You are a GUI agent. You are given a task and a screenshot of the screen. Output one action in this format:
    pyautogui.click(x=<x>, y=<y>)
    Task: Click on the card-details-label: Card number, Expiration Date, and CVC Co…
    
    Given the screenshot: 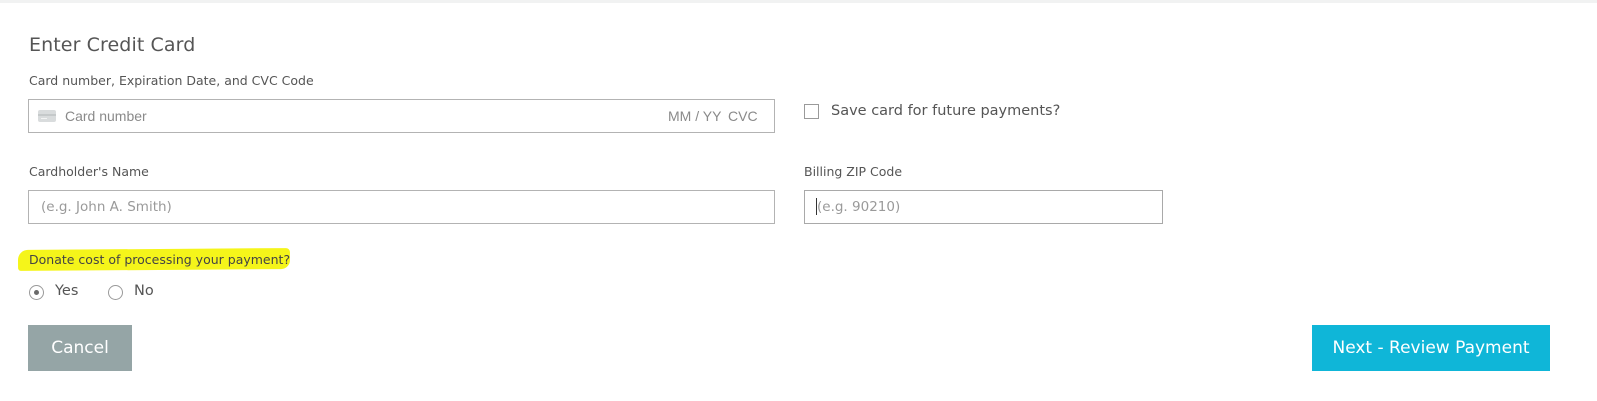 What is the action you would take?
    pyautogui.click(x=171, y=80)
    